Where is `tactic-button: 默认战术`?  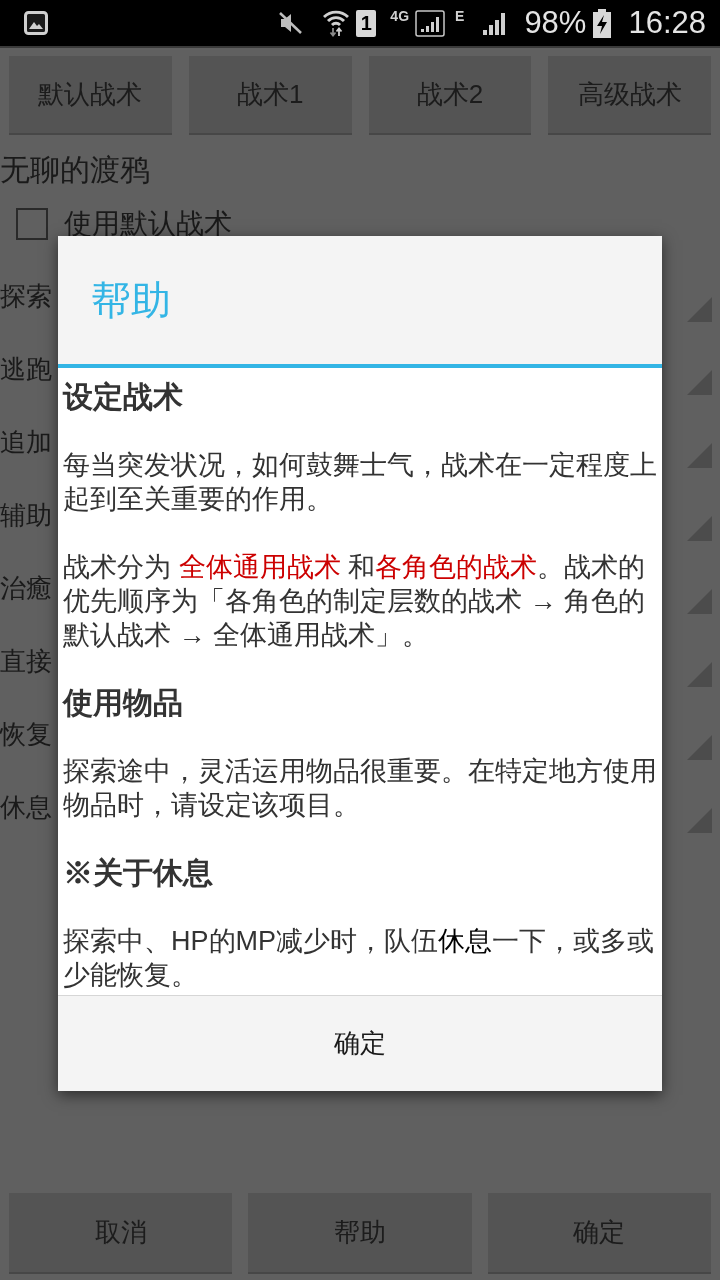 tactic-button: 默认战术 is located at coordinates (90, 94).